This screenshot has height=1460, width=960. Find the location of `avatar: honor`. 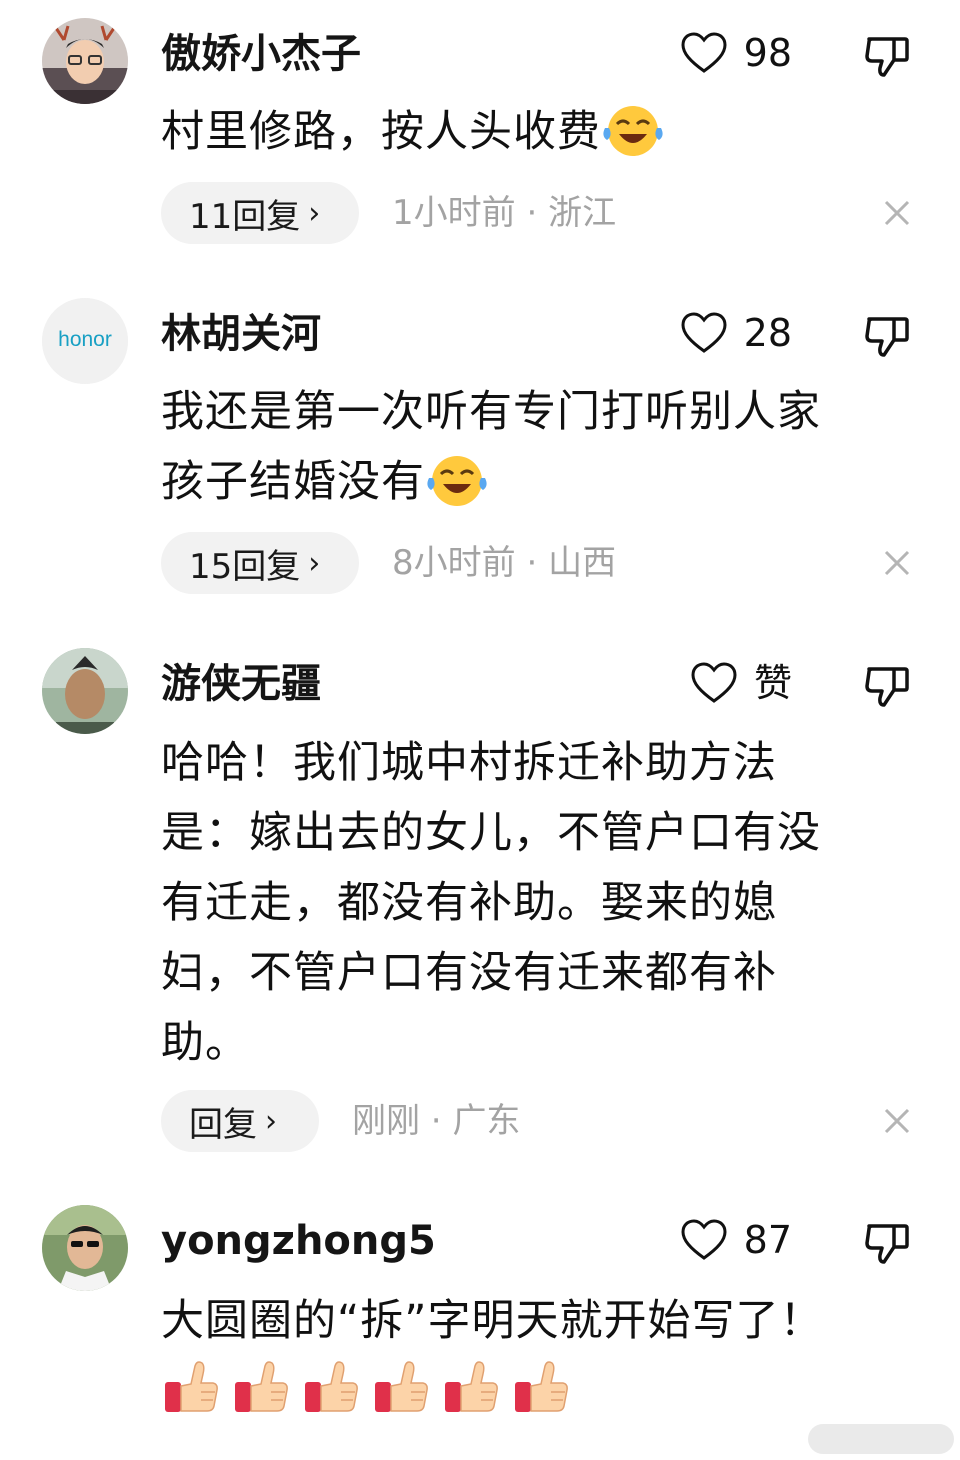

avatar: honor is located at coordinates (85, 341).